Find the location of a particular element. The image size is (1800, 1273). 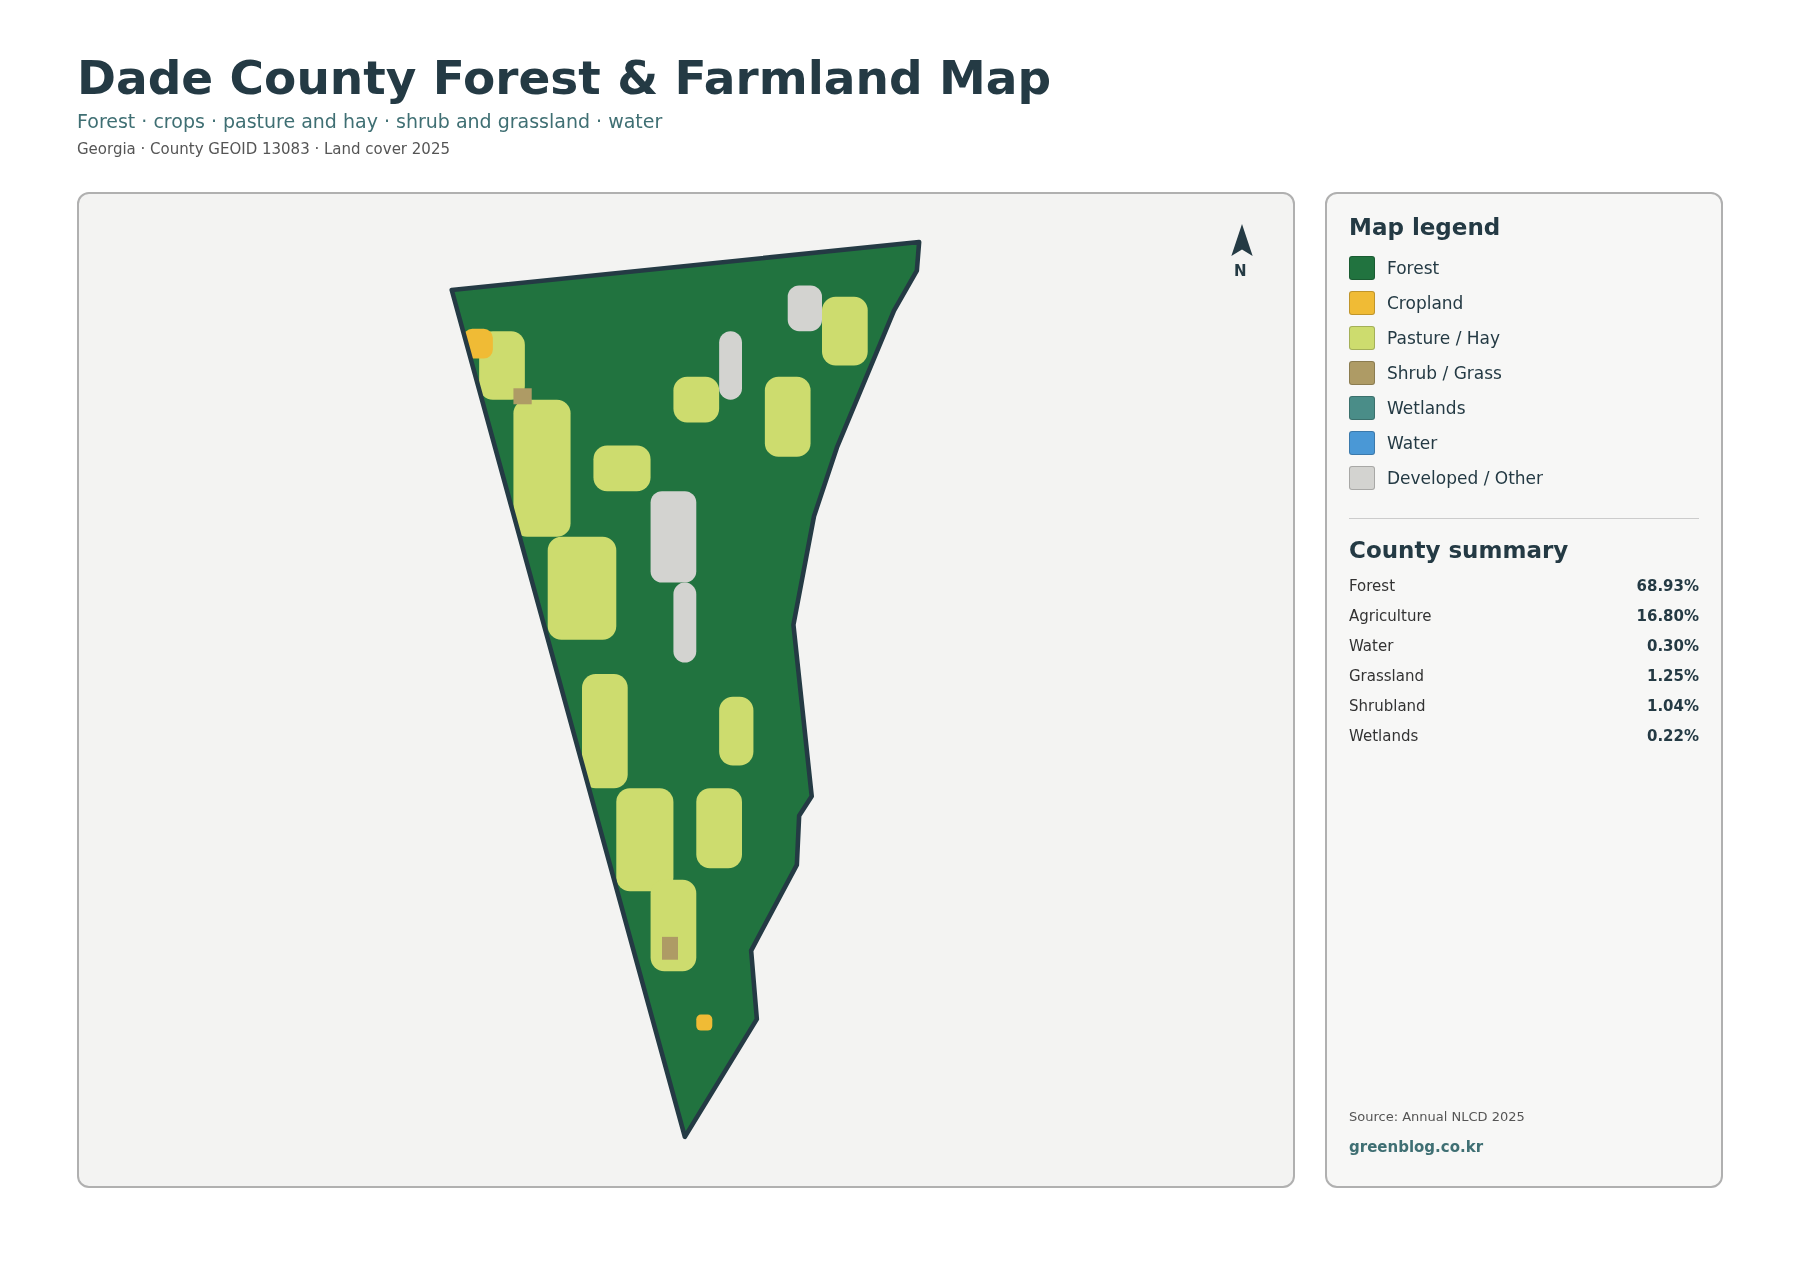

summary-label: Grassland is located at coordinates (1386, 676).